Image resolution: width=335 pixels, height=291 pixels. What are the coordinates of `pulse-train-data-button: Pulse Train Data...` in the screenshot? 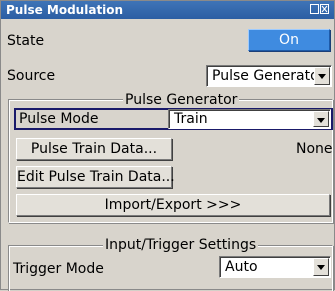 It's located at (94, 149).